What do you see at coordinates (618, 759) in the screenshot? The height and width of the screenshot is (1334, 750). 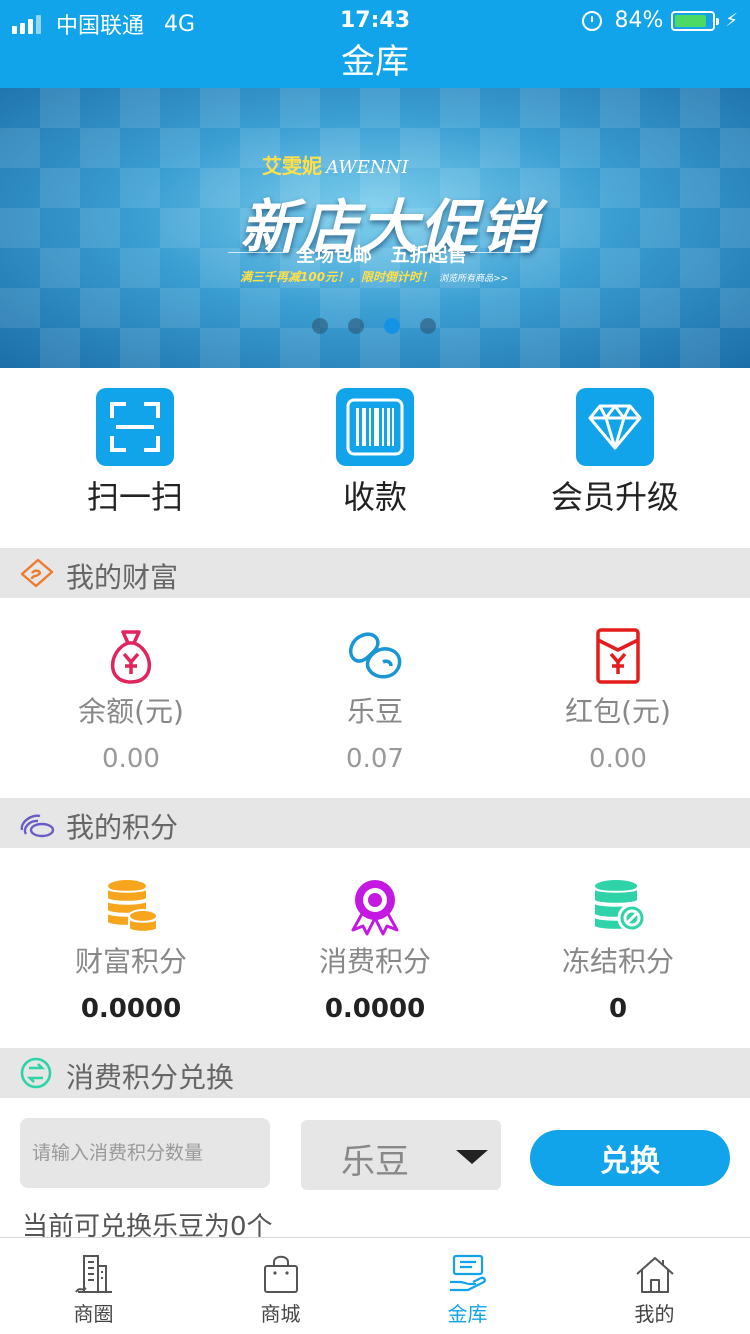 I see `red-packet-value: 0.00` at bounding box center [618, 759].